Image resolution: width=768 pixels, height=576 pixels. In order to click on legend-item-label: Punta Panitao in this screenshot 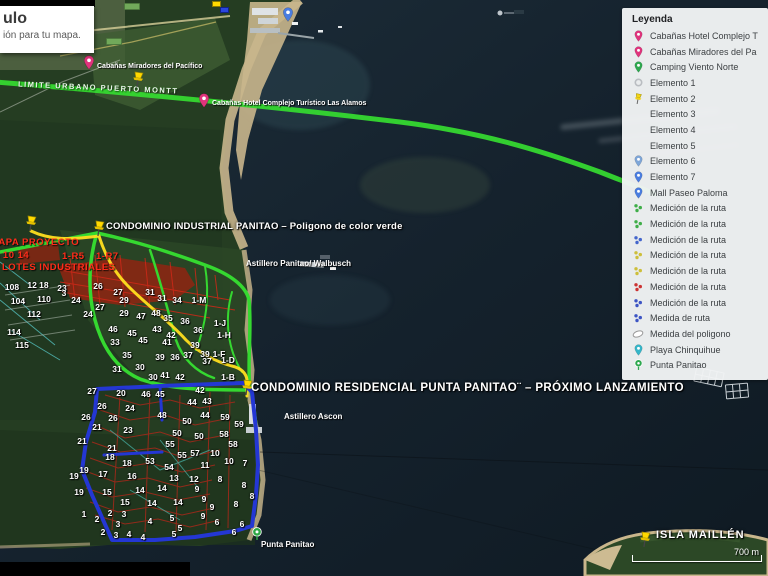, I will do `click(678, 365)`.